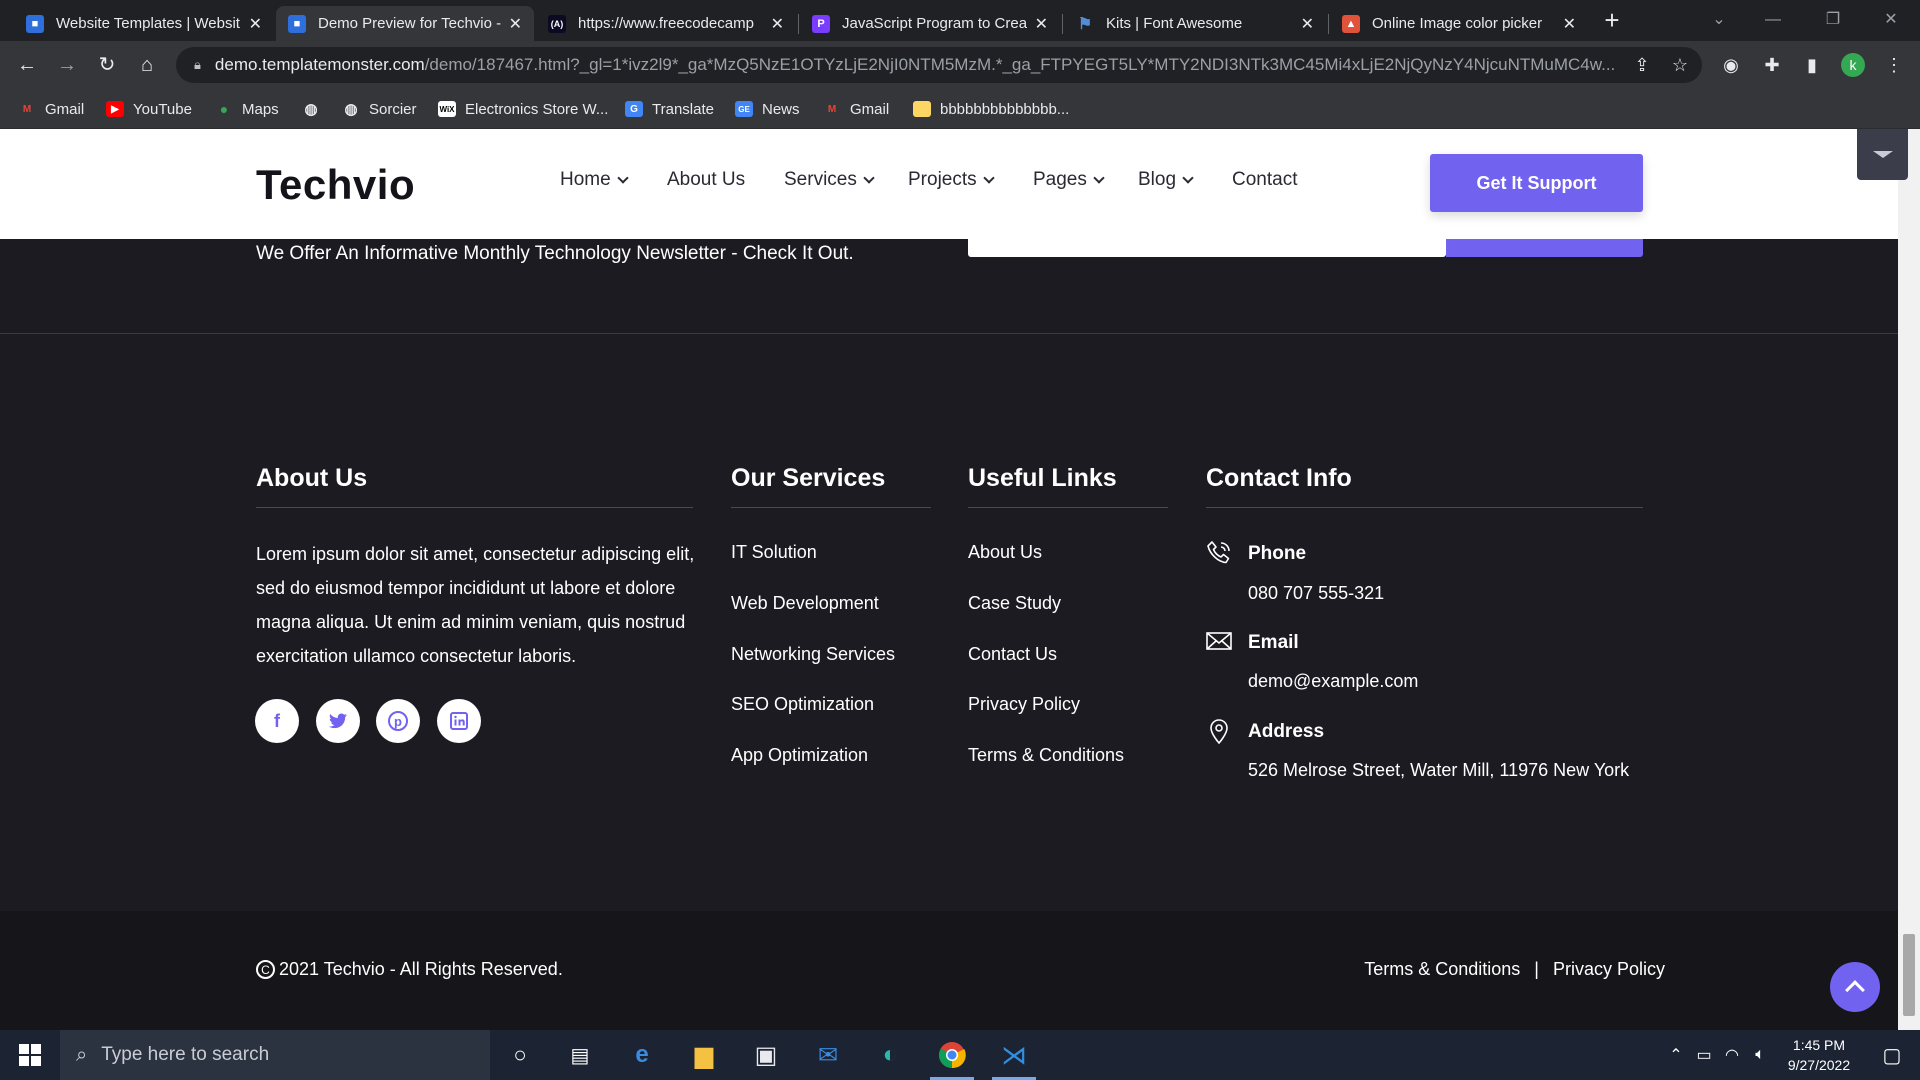  What do you see at coordinates (802, 704) in the screenshot?
I see `footer-link-seo-optimization: SEO Optimization` at bounding box center [802, 704].